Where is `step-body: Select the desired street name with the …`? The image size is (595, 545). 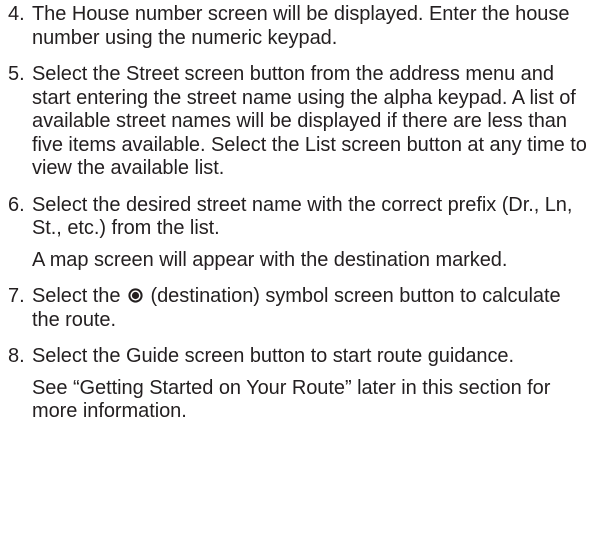 step-body: Select the desired street name with the … is located at coordinates (312, 233).